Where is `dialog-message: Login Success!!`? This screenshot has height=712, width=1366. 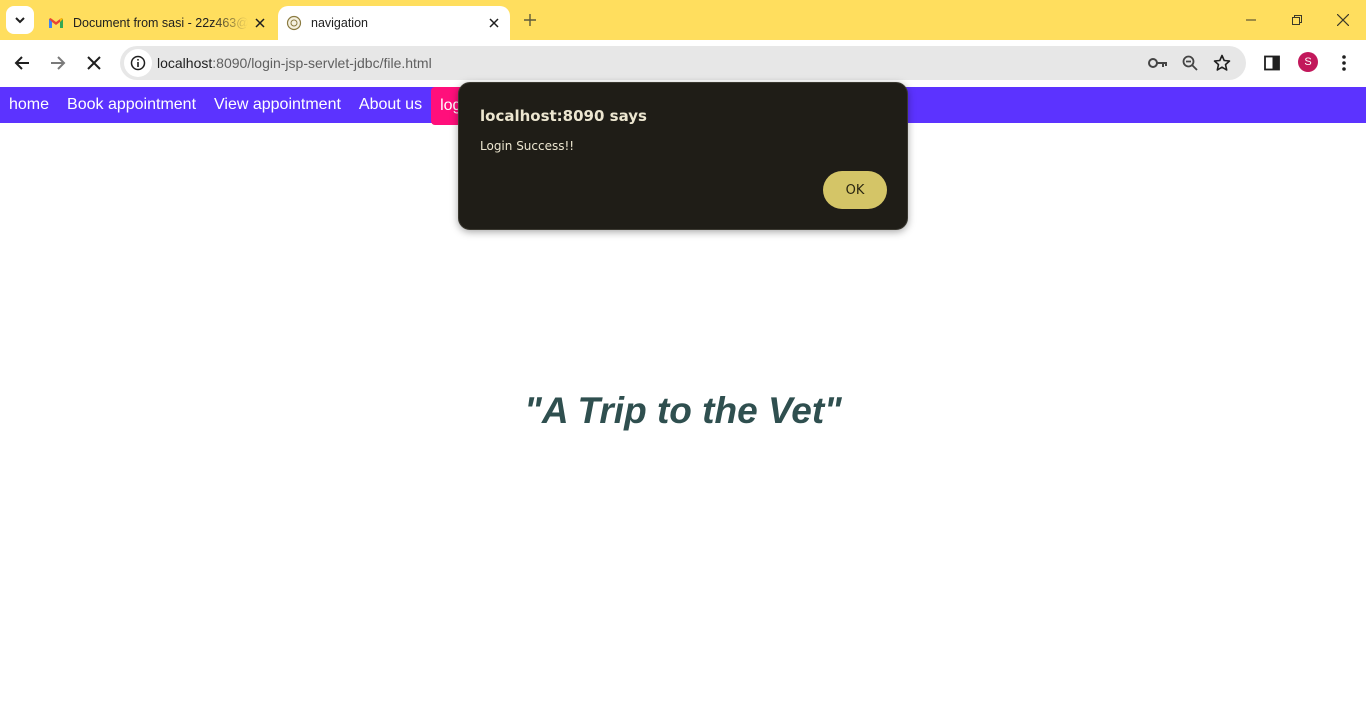 dialog-message: Login Success!! is located at coordinates (527, 146).